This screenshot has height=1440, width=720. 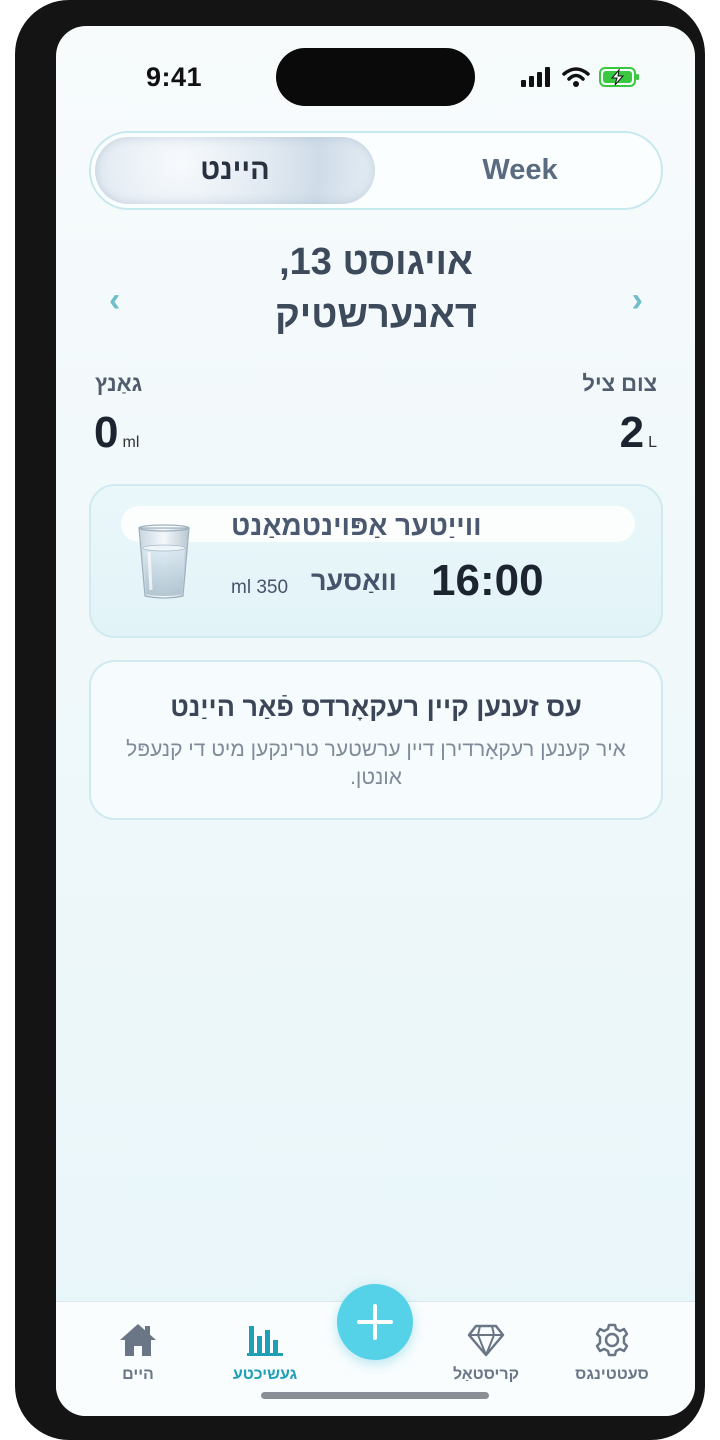 I want to click on goal-value: 2L, so click(x=638, y=433).